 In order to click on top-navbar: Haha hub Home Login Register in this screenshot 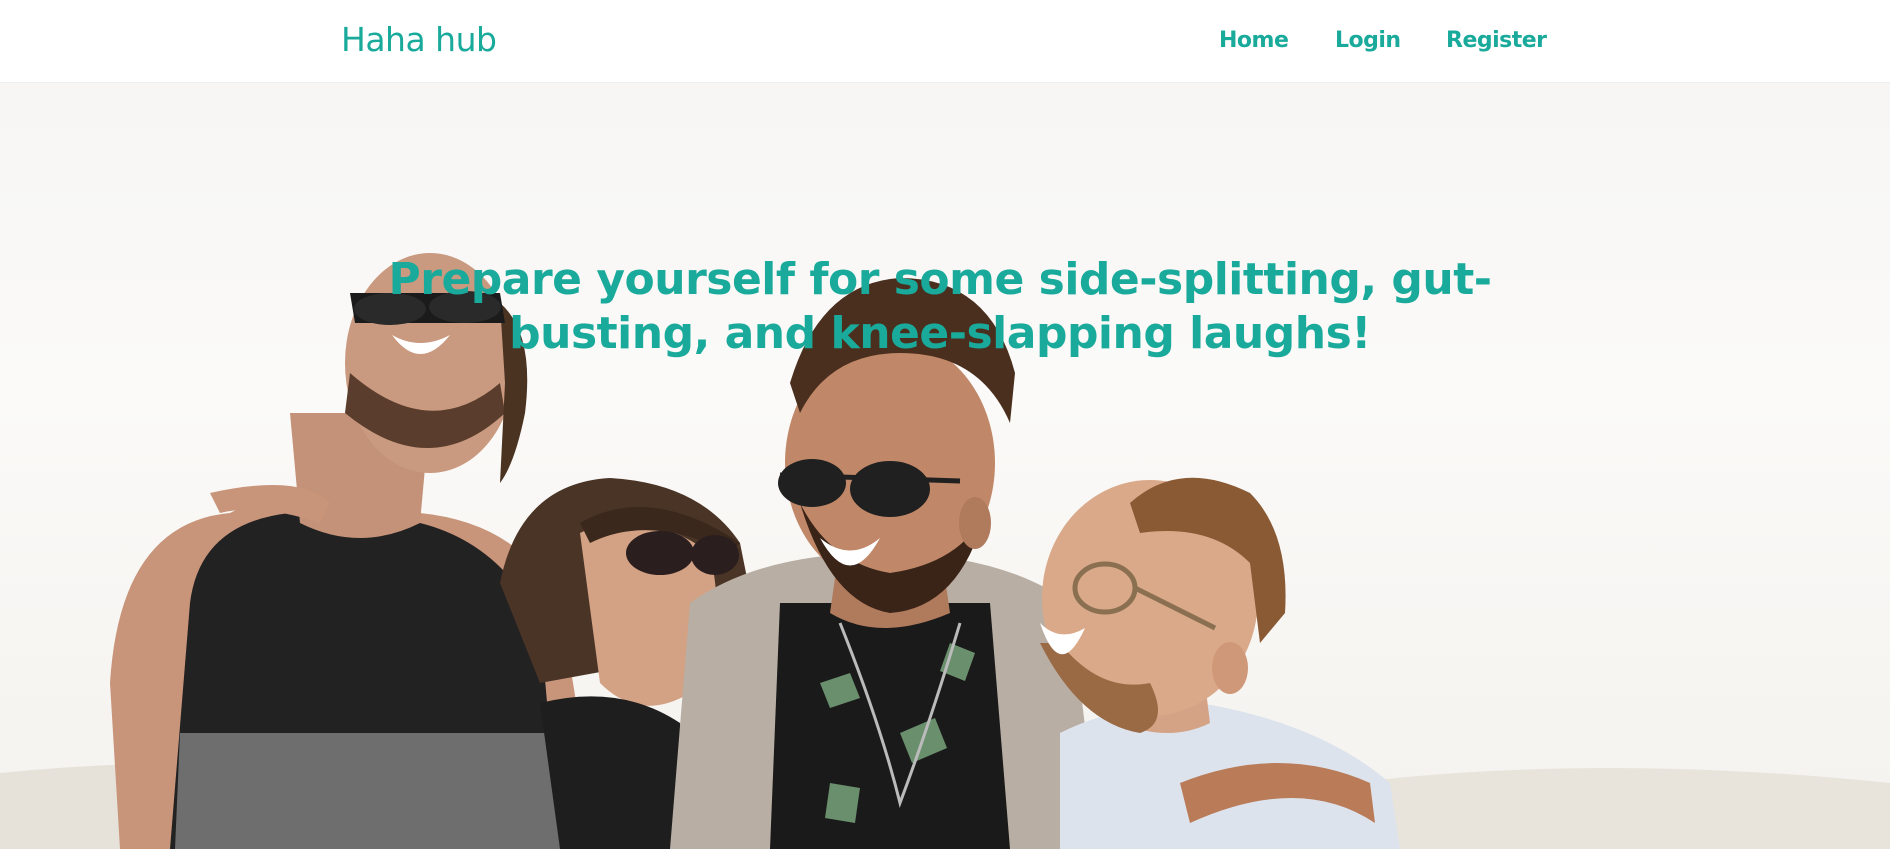, I will do `click(945, 41)`.